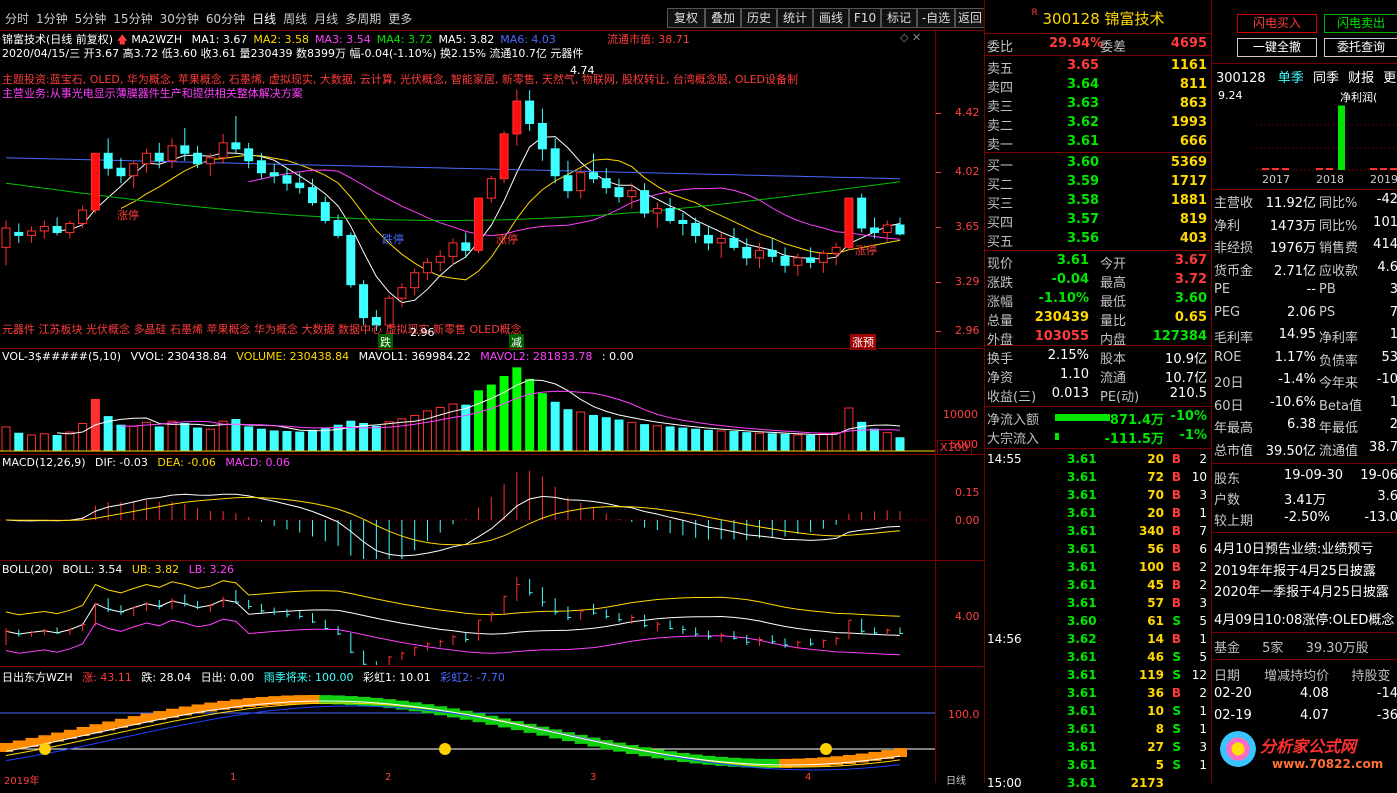  What do you see at coordinates (467, 514) in the screenshot?
I see `macd-chart` at bounding box center [467, 514].